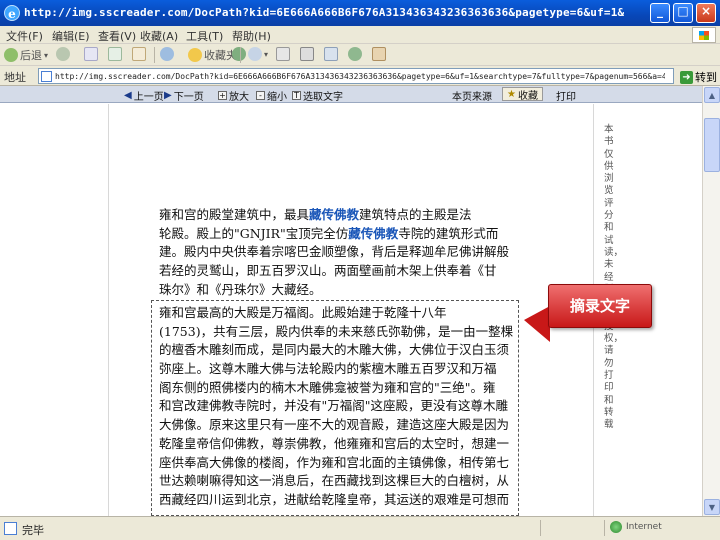  Describe the element at coordinates (277, 97) in the screenshot. I see `zoom-out-label: 缩小` at that location.